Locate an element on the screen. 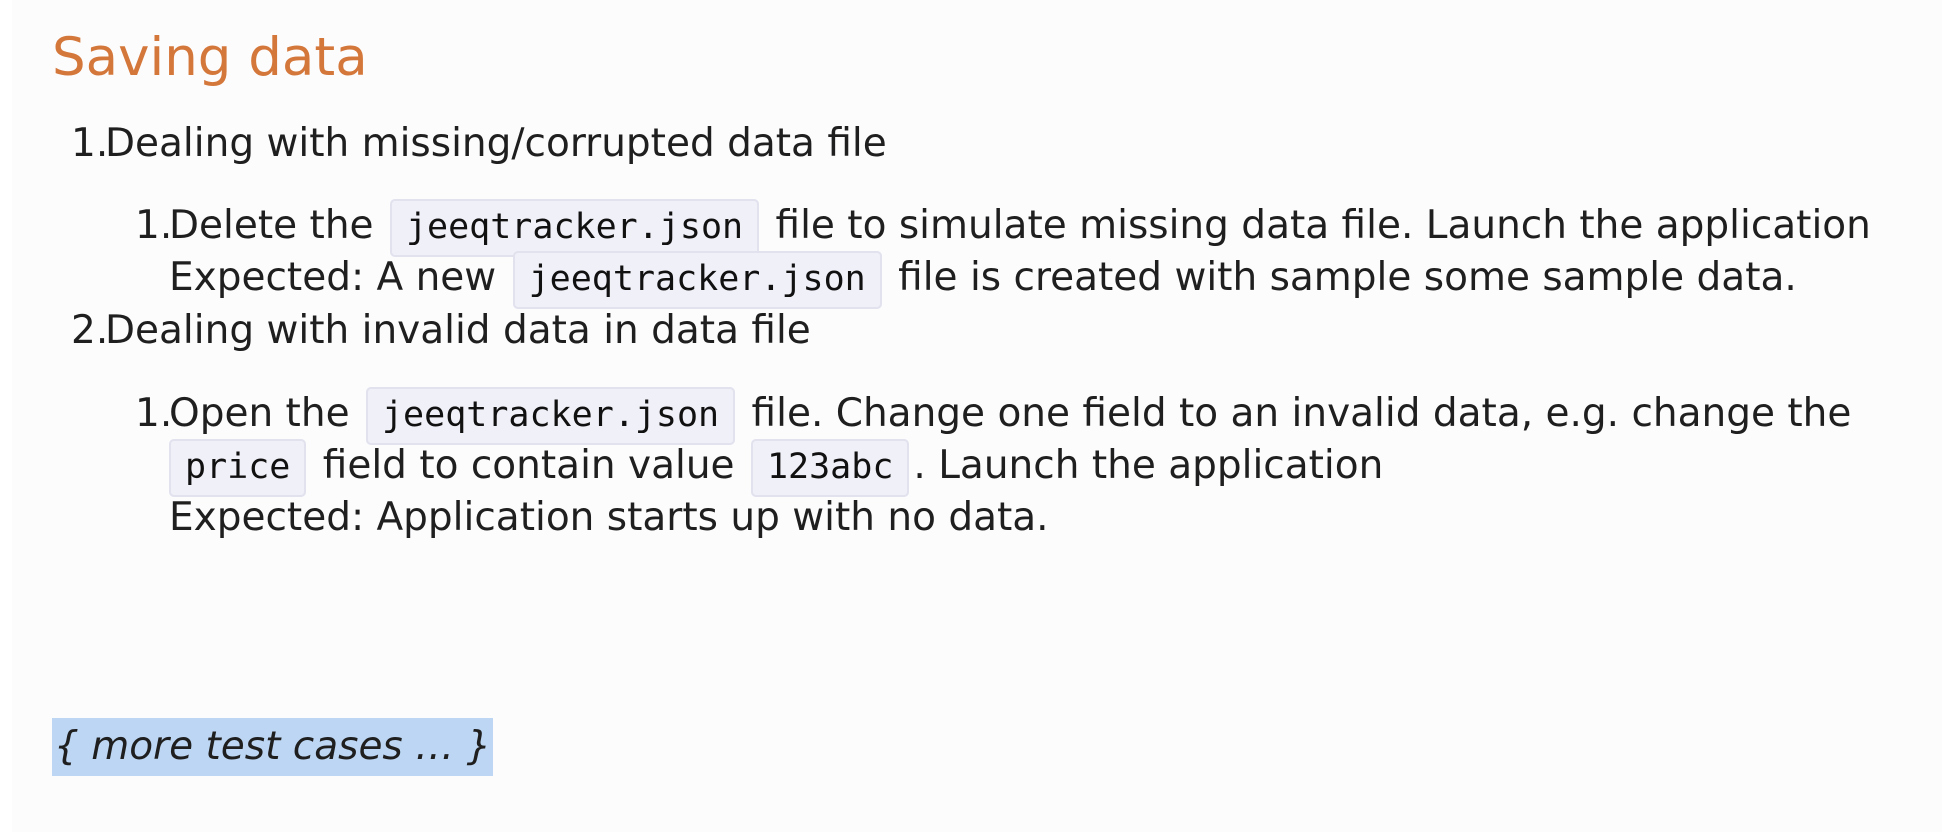 The height and width of the screenshot is (832, 1958). text-span: field to contain value is located at coordinates (528, 465).